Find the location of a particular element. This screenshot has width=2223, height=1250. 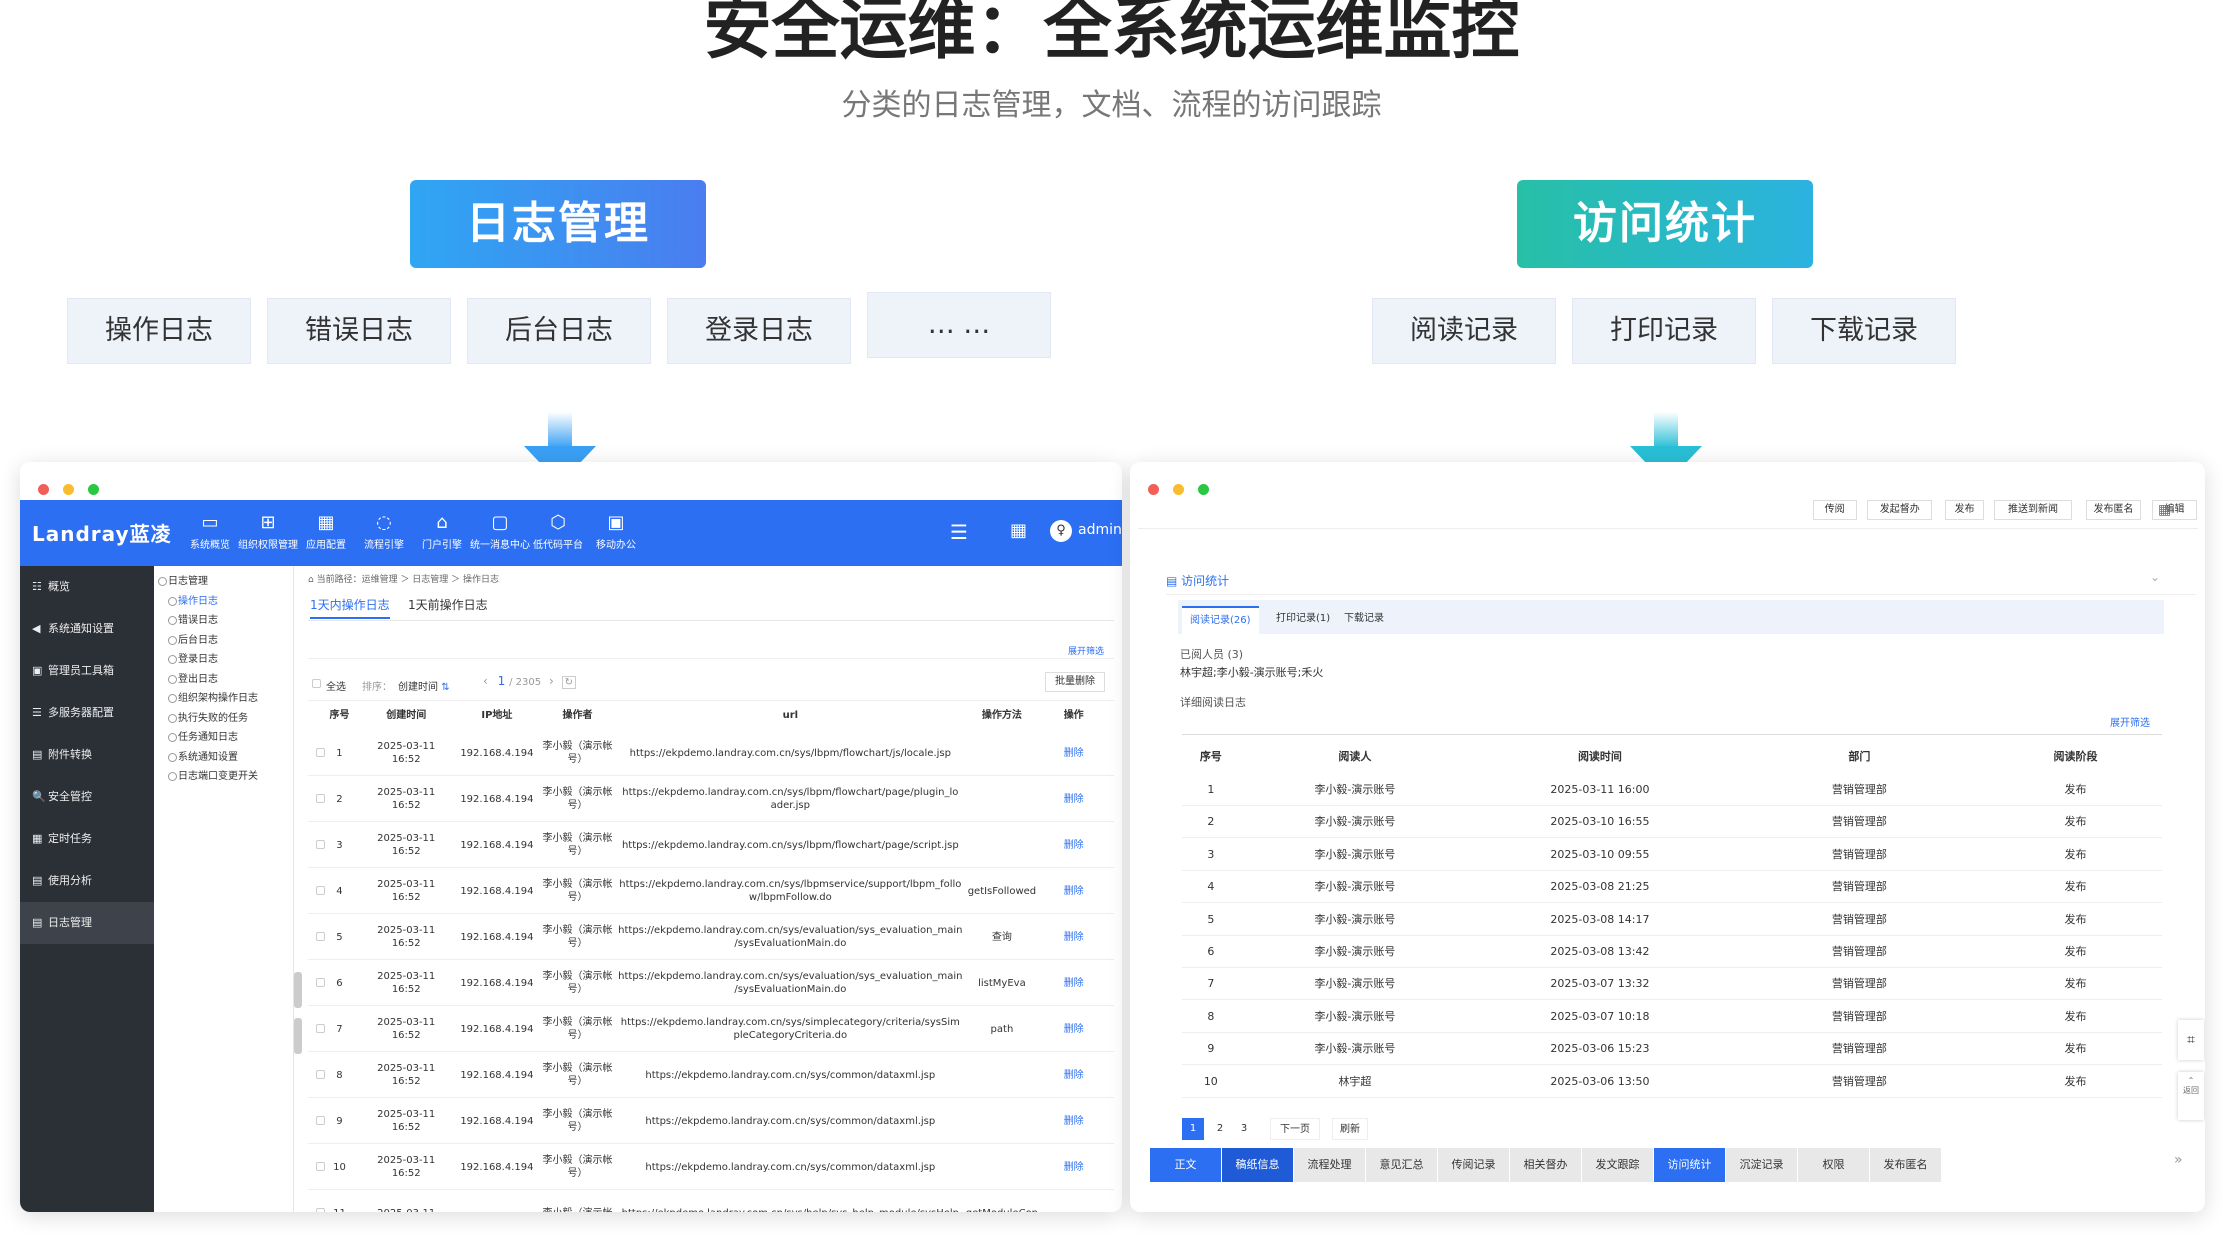

sidebar-item: ▤ 使用分析 is located at coordinates (87, 881).